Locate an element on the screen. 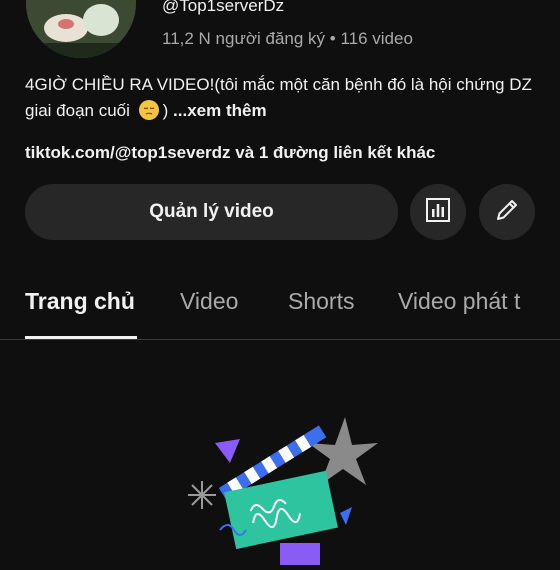 The width and height of the screenshot is (560, 570). pensive-emoji-icon is located at coordinates (148, 110).